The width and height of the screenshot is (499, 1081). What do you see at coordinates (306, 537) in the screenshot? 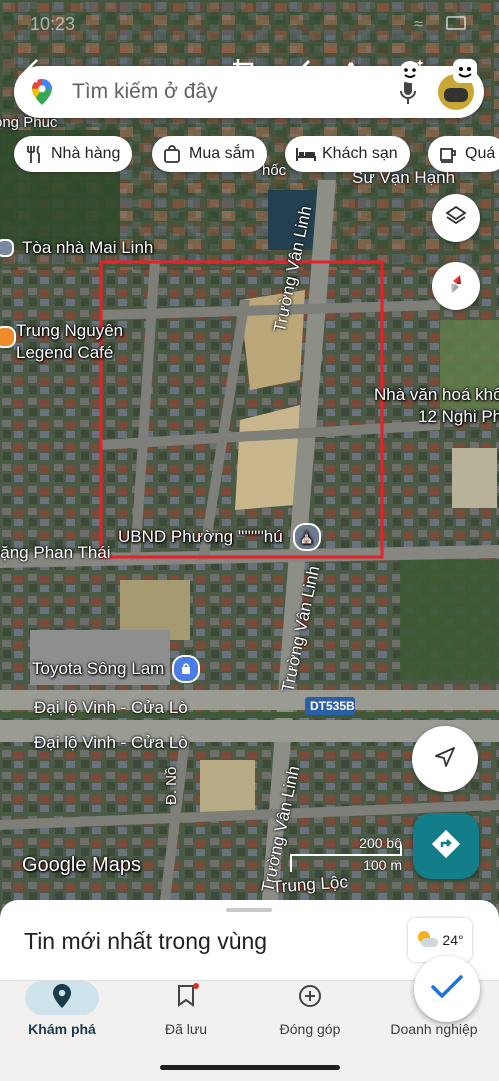
I see `government-building-icon: ⛪` at bounding box center [306, 537].